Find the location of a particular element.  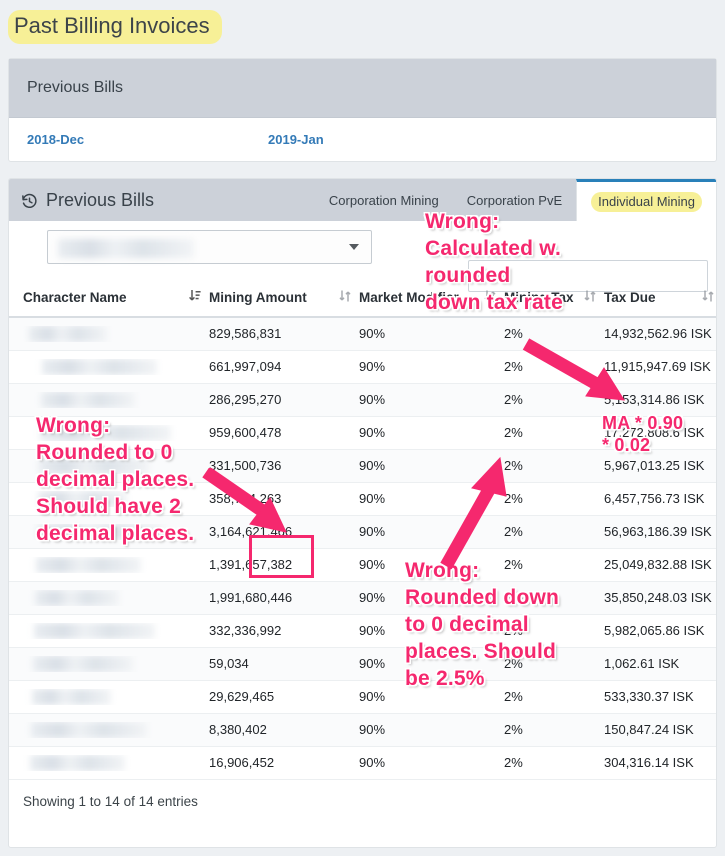

cell-mining-amount: 661,997,094 is located at coordinates (280, 367).